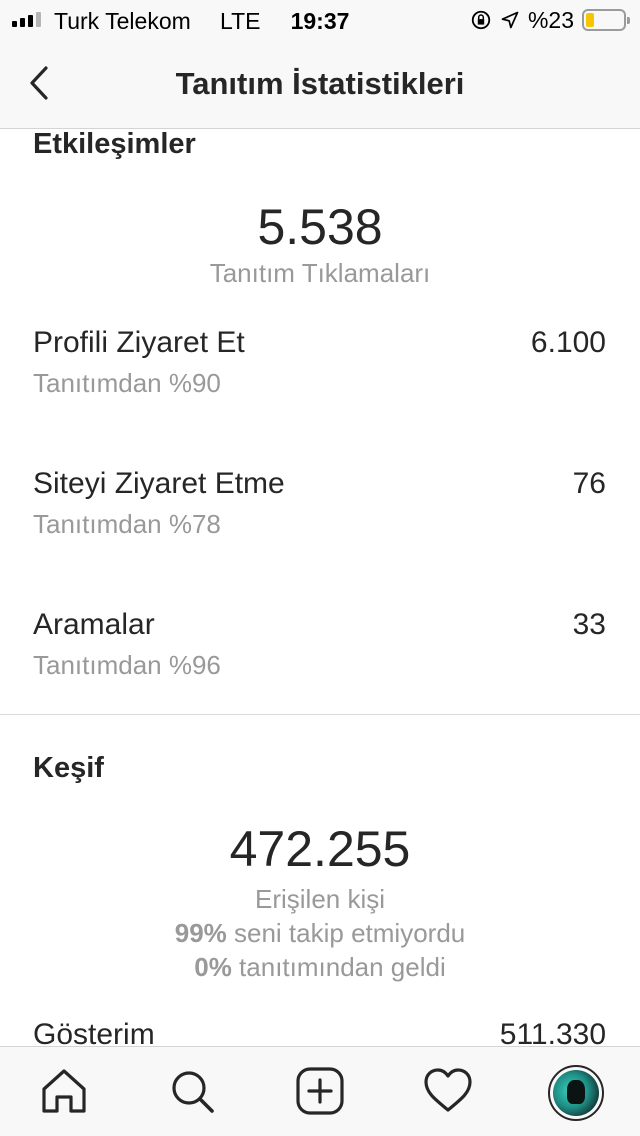 The image size is (640, 1136). Describe the element at coordinates (213, 967) in the screenshot. I see `from-promotion-percent: 0%` at that location.